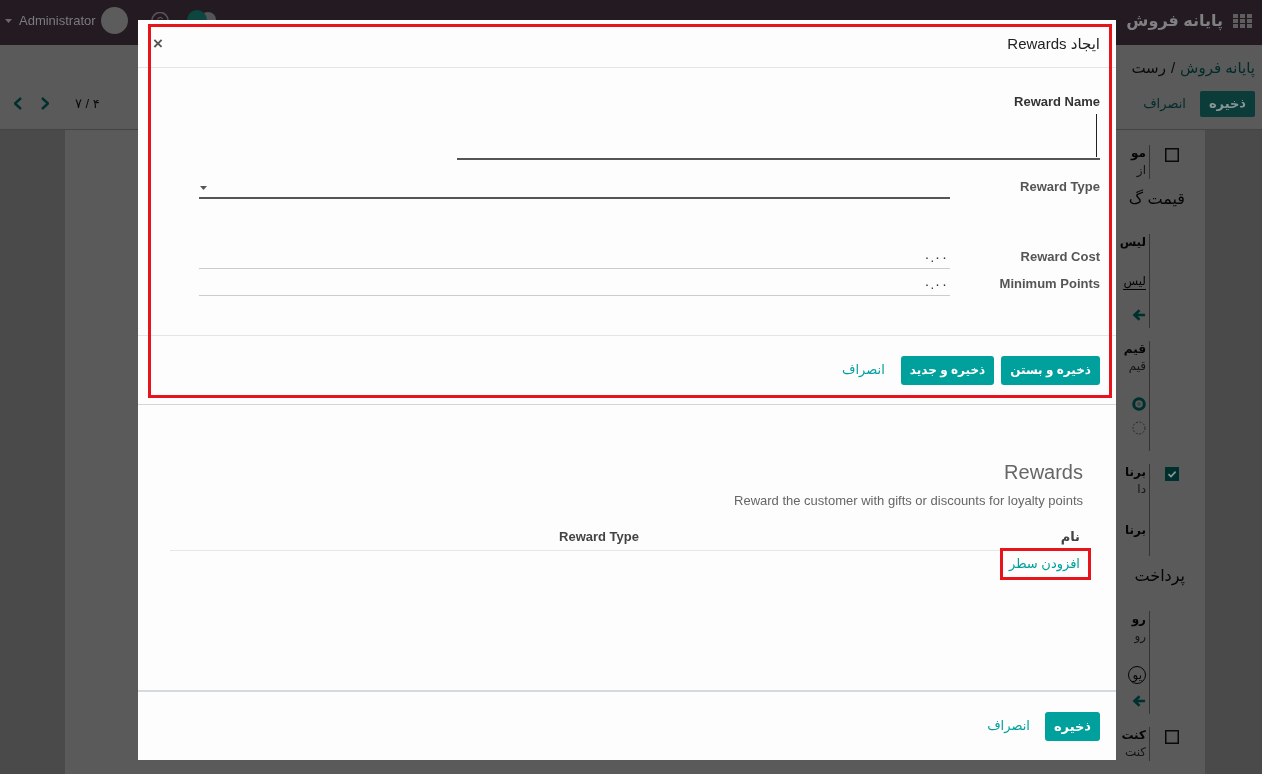  Describe the element at coordinates (1059, 187) in the screenshot. I see `field-label: Reward Type` at that location.